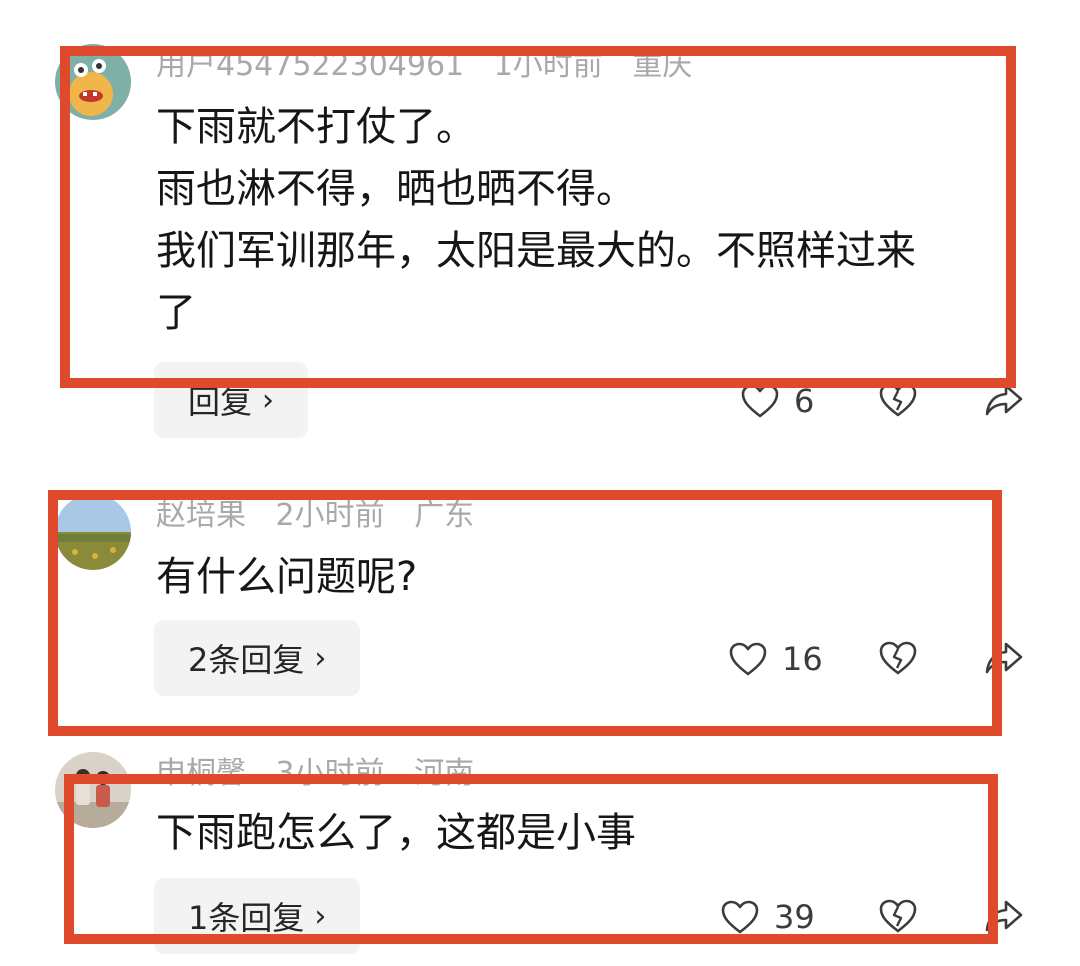 The width and height of the screenshot is (1080, 966). What do you see at coordinates (176, 313) in the screenshot?
I see `comment-line: 了` at bounding box center [176, 313].